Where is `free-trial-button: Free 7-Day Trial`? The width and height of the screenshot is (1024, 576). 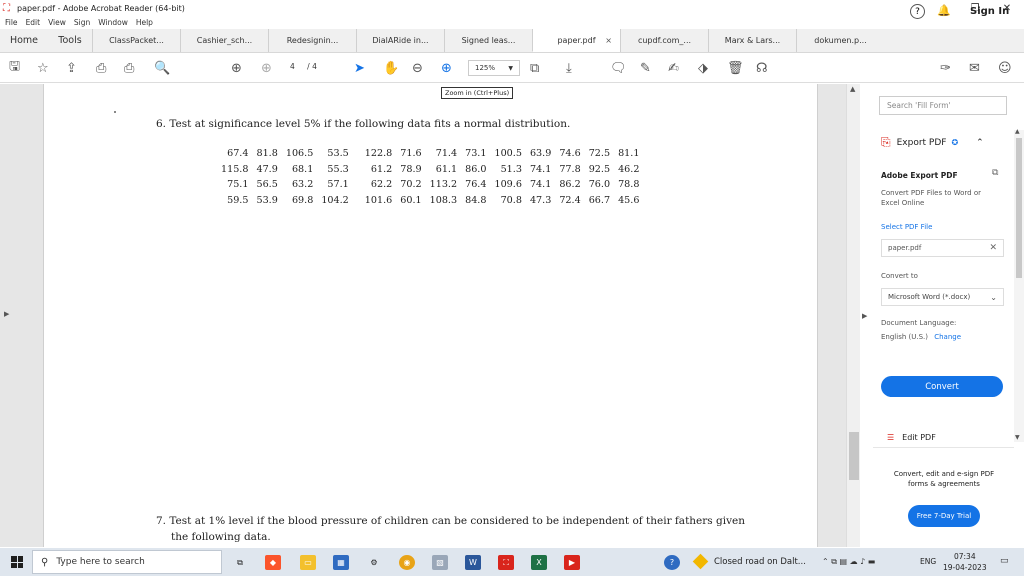
free-trial-button: Free 7-Day Trial is located at coordinates (944, 516).